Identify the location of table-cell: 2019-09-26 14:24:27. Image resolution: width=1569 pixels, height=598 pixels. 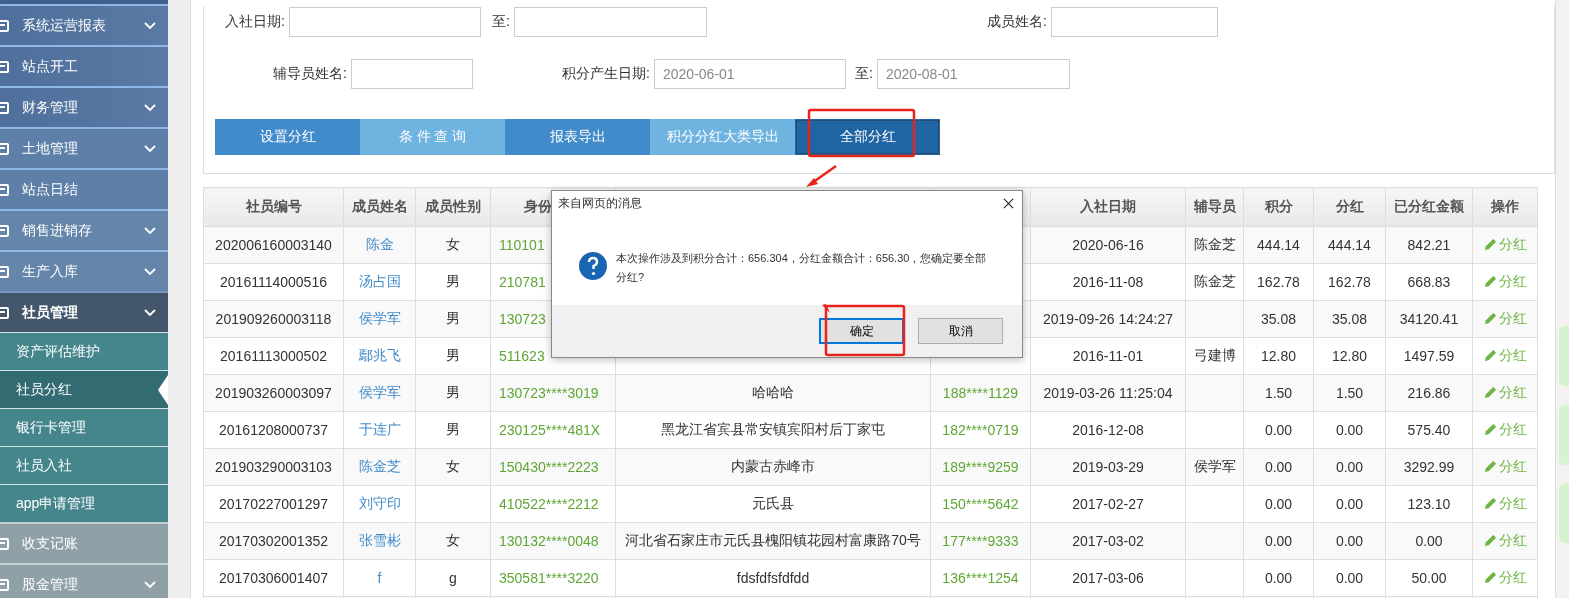
(1108, 319).